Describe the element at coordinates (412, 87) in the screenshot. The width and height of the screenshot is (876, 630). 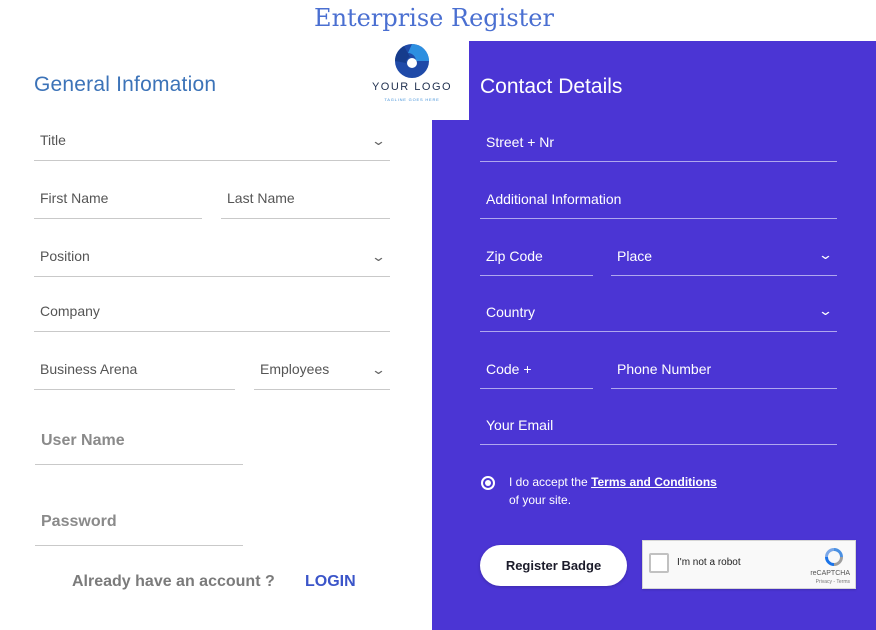
I see `logo-text: YOUR LOGO` at that location.